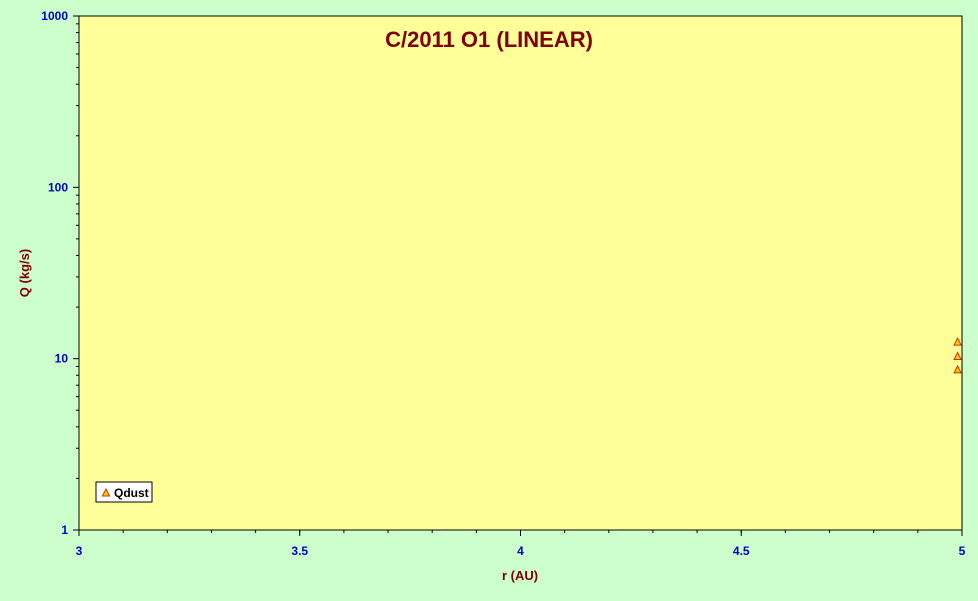  Describe the element at coordinates (54, 16) in the screenshot. I see `y-tick-label: 1000` at that location.